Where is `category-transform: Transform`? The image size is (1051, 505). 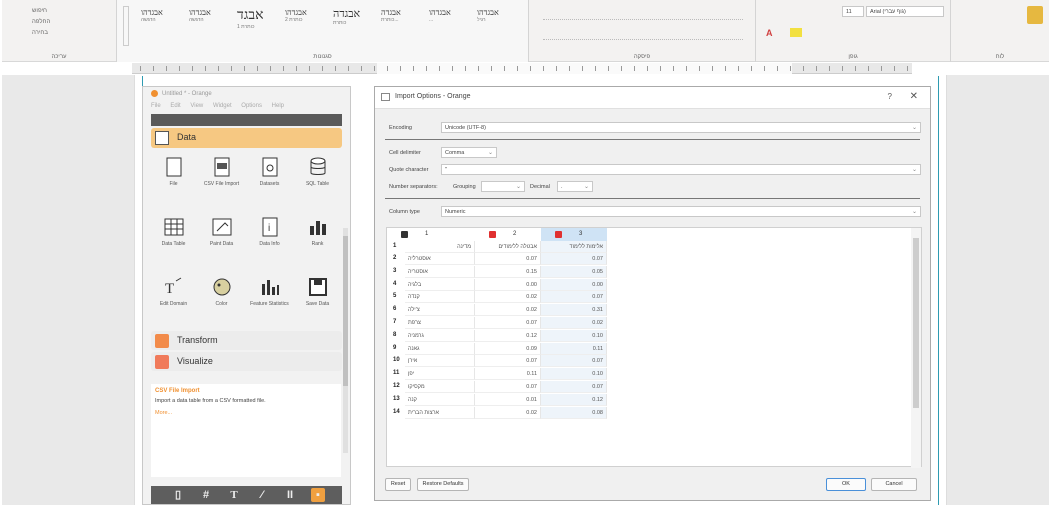 category-transform: Transform is located at coordinates (246, 340).